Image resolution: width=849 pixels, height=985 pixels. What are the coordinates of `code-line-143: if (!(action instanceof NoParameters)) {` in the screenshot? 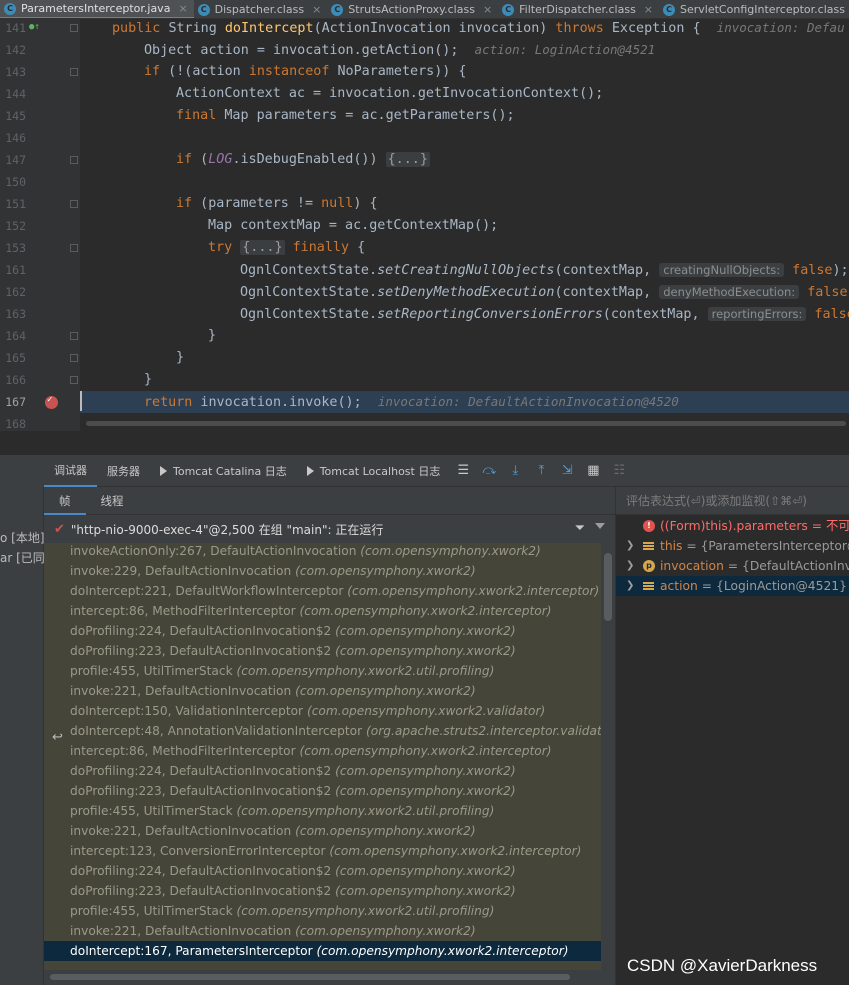 It's located at (464, 72).